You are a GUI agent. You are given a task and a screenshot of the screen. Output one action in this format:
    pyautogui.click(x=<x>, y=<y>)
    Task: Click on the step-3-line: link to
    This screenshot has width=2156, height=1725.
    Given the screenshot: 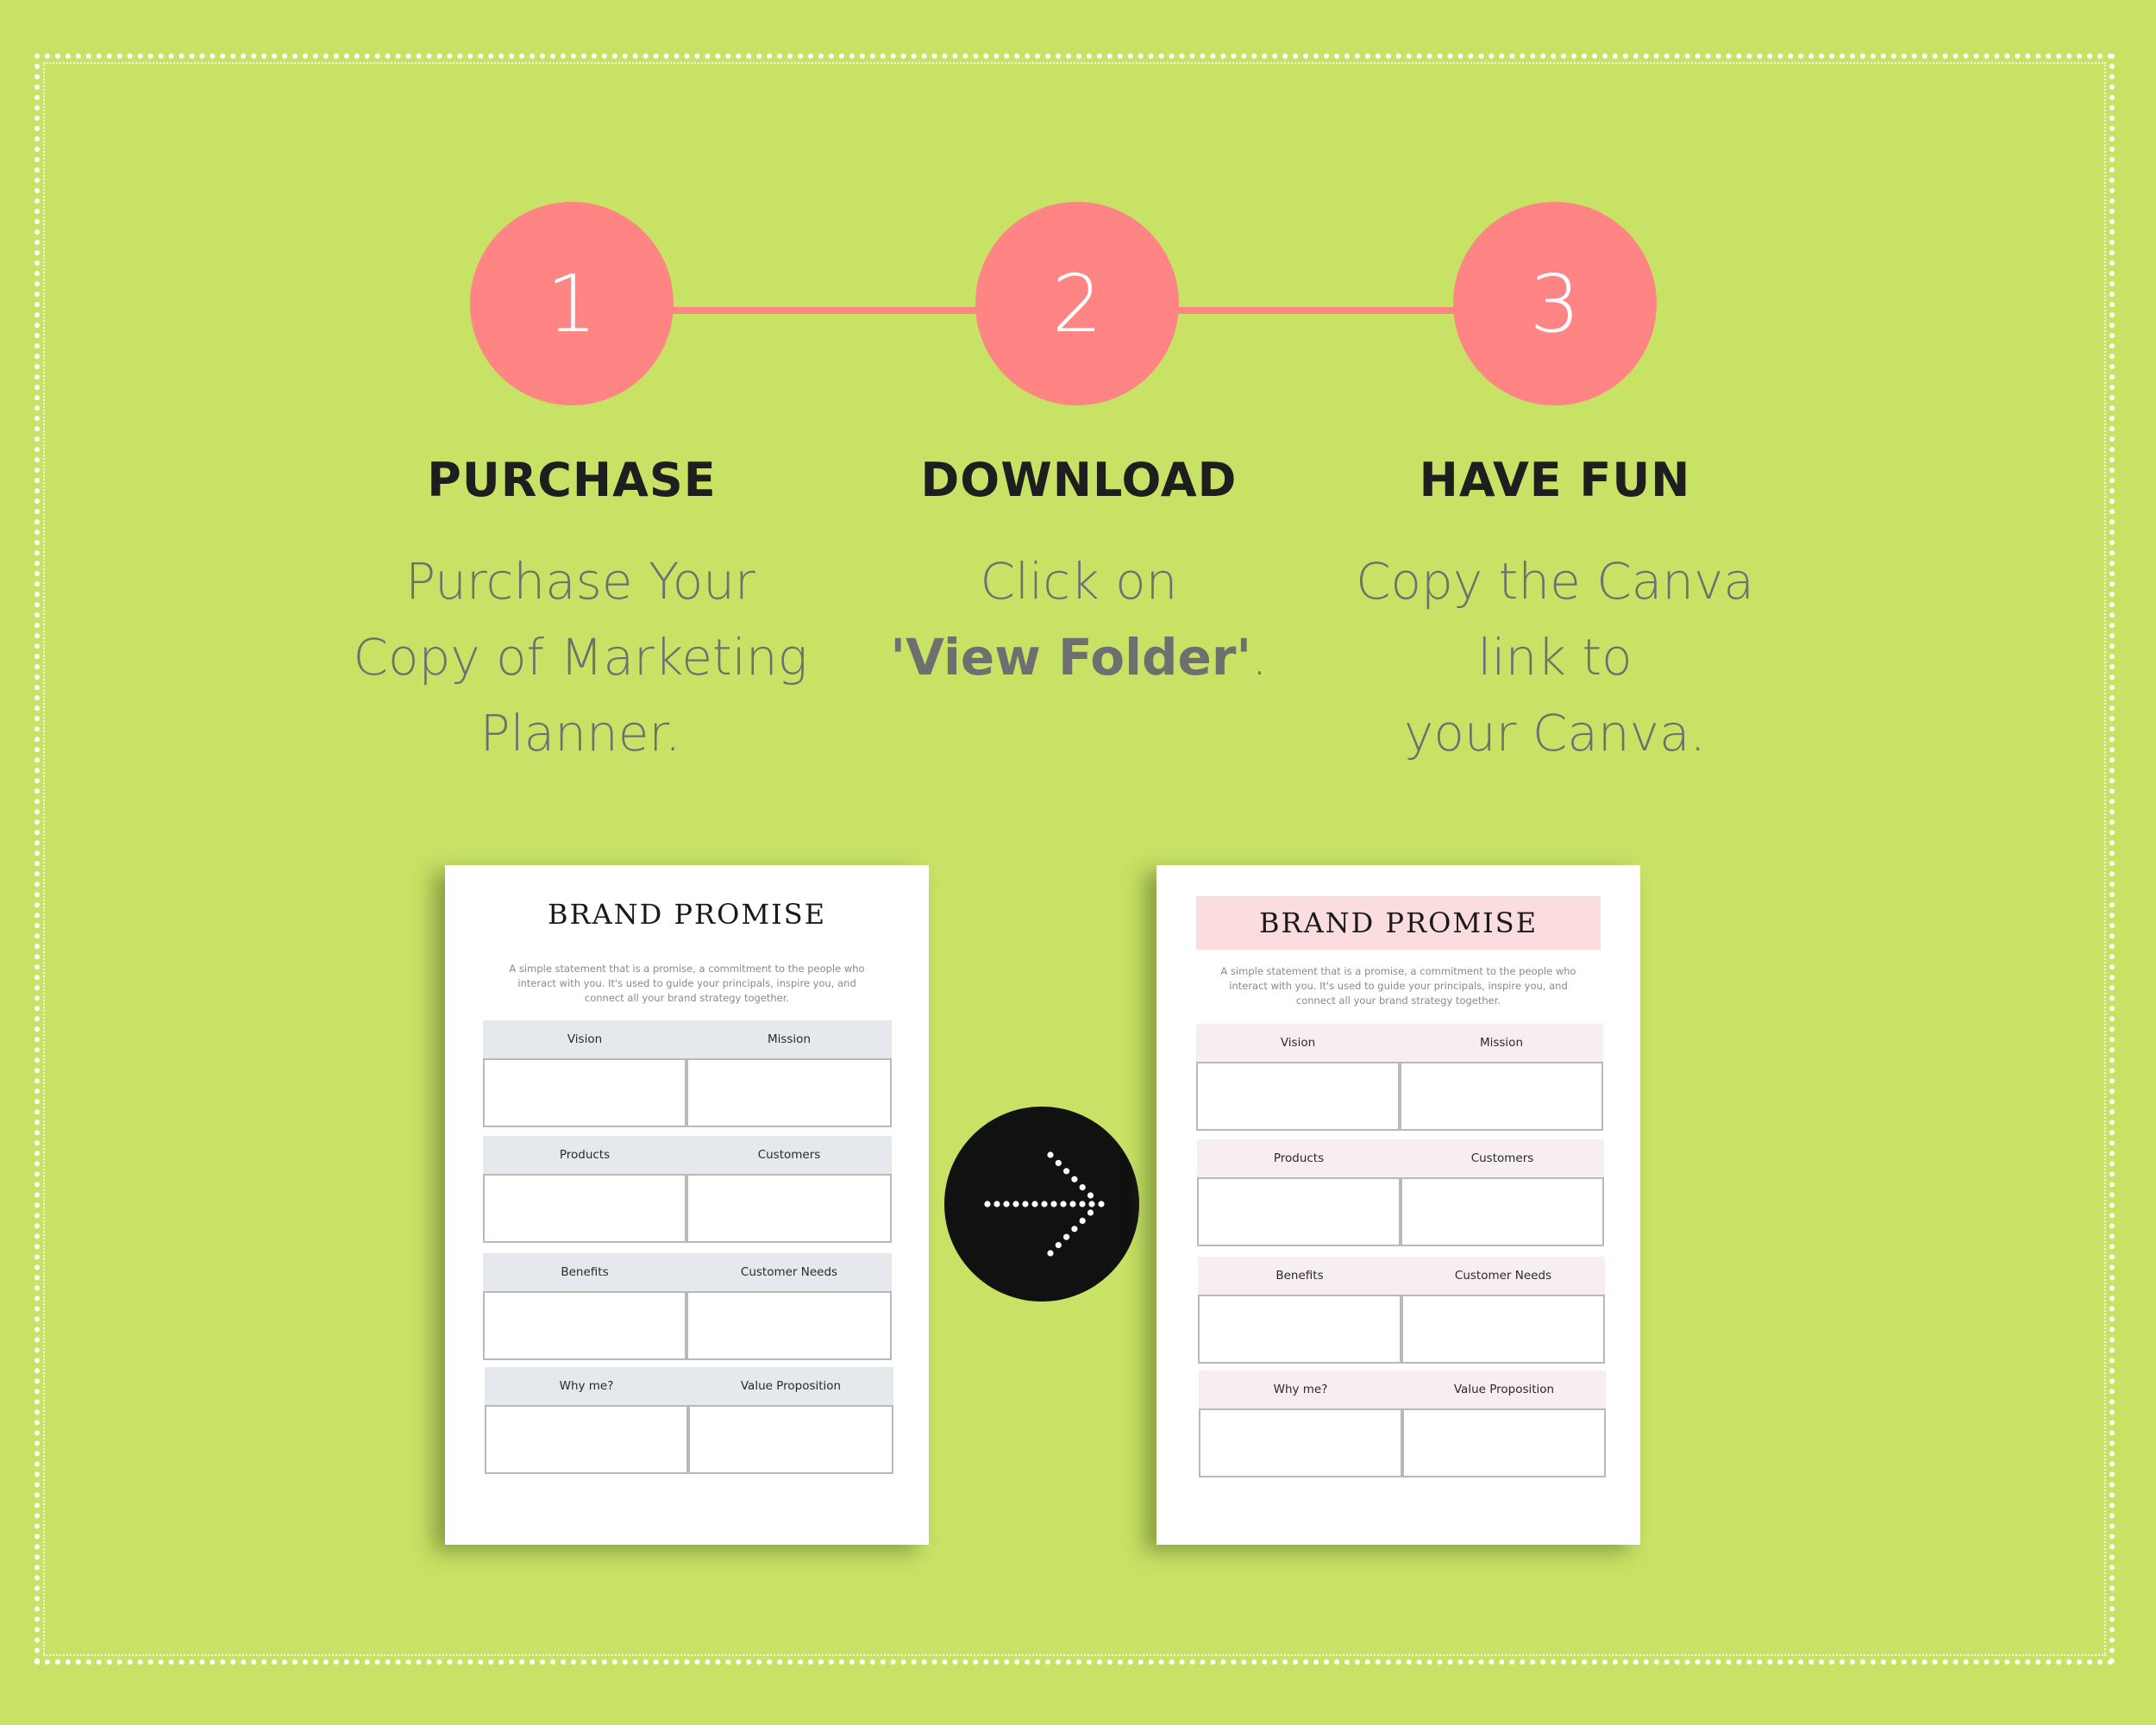 What is the action you would take?
    pyautogui.click(x=1555, y=657)
    